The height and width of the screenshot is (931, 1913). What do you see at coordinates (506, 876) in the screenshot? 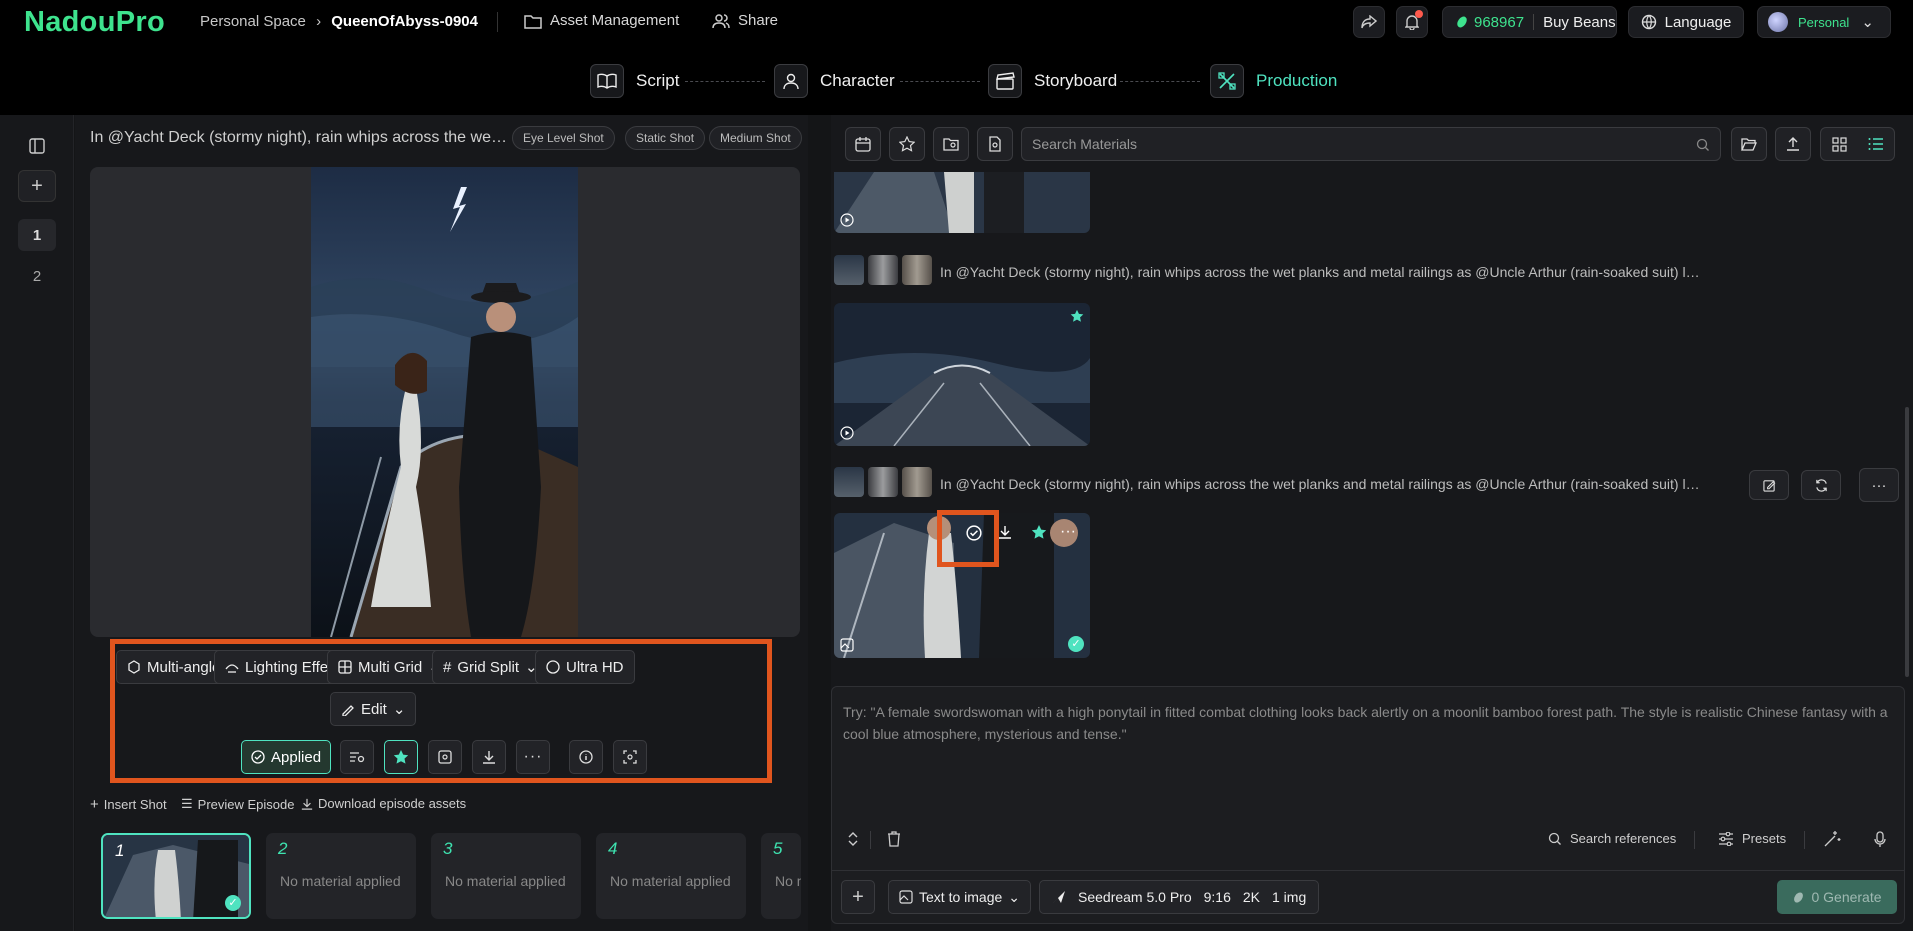
I see `episode-thumb-3: 3 No material applied` at bounding box center [506, 876].